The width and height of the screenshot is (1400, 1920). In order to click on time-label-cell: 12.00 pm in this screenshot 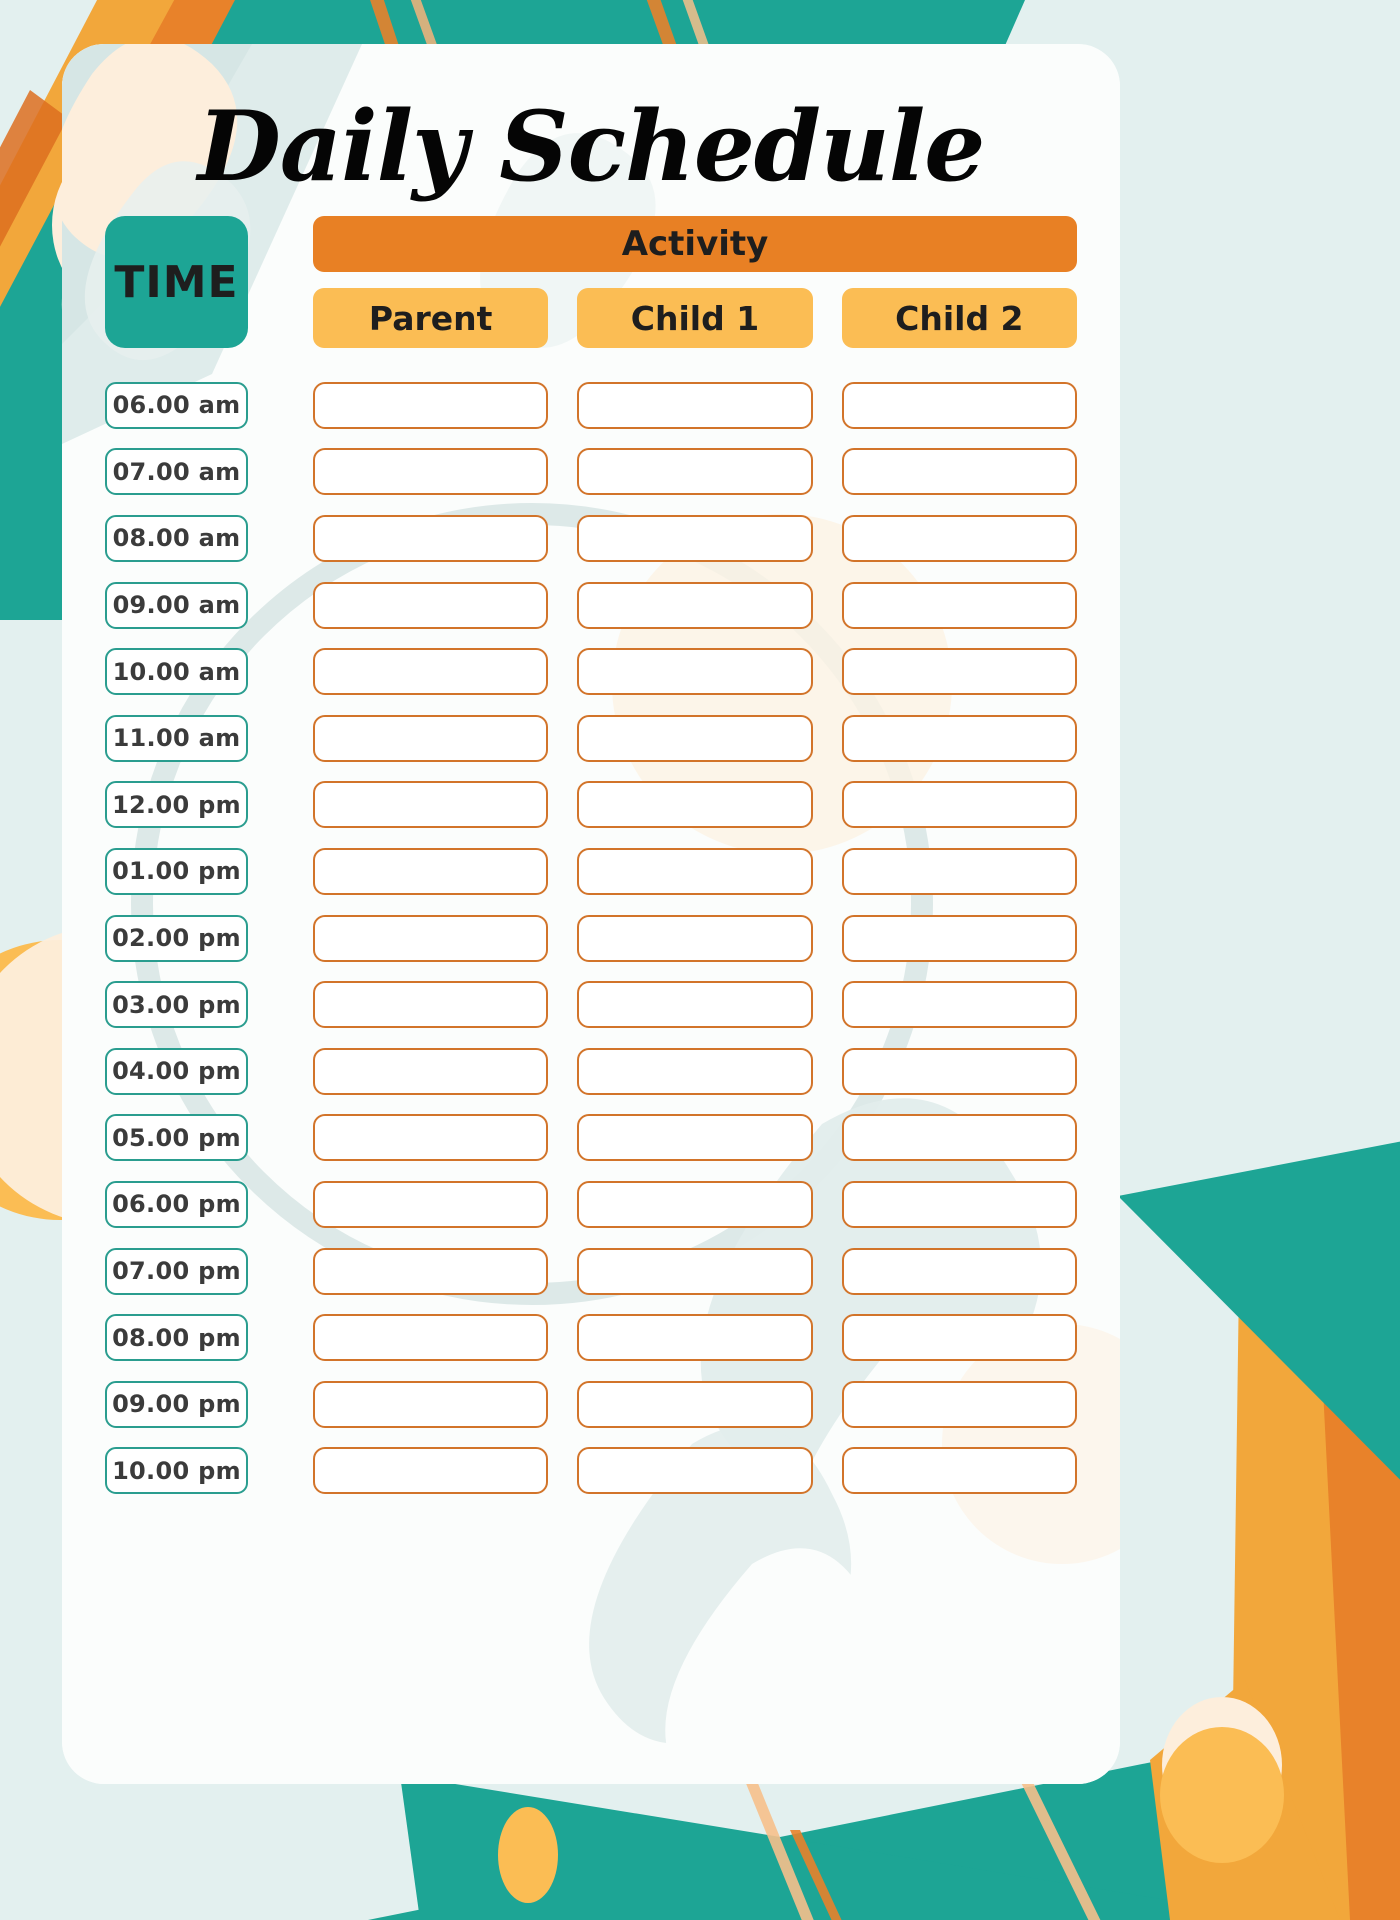, I will do `click(176, 805)`.